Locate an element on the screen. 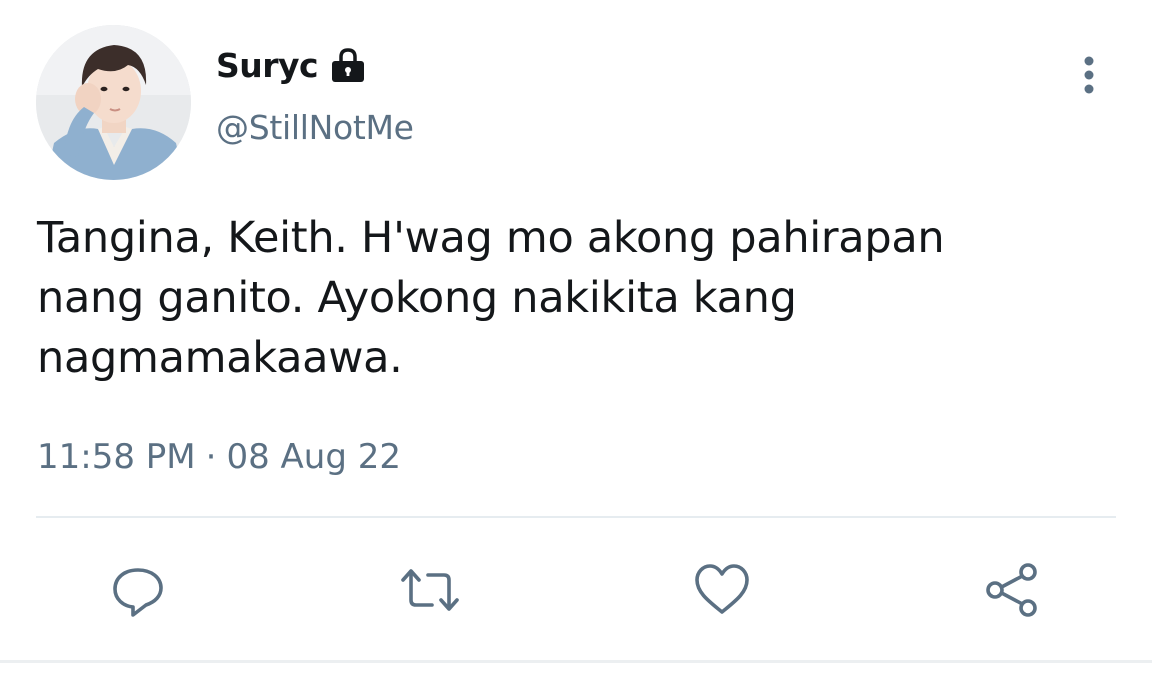 This screenshot has height=681, width=1152. divider is located at coordinates (576, 517).